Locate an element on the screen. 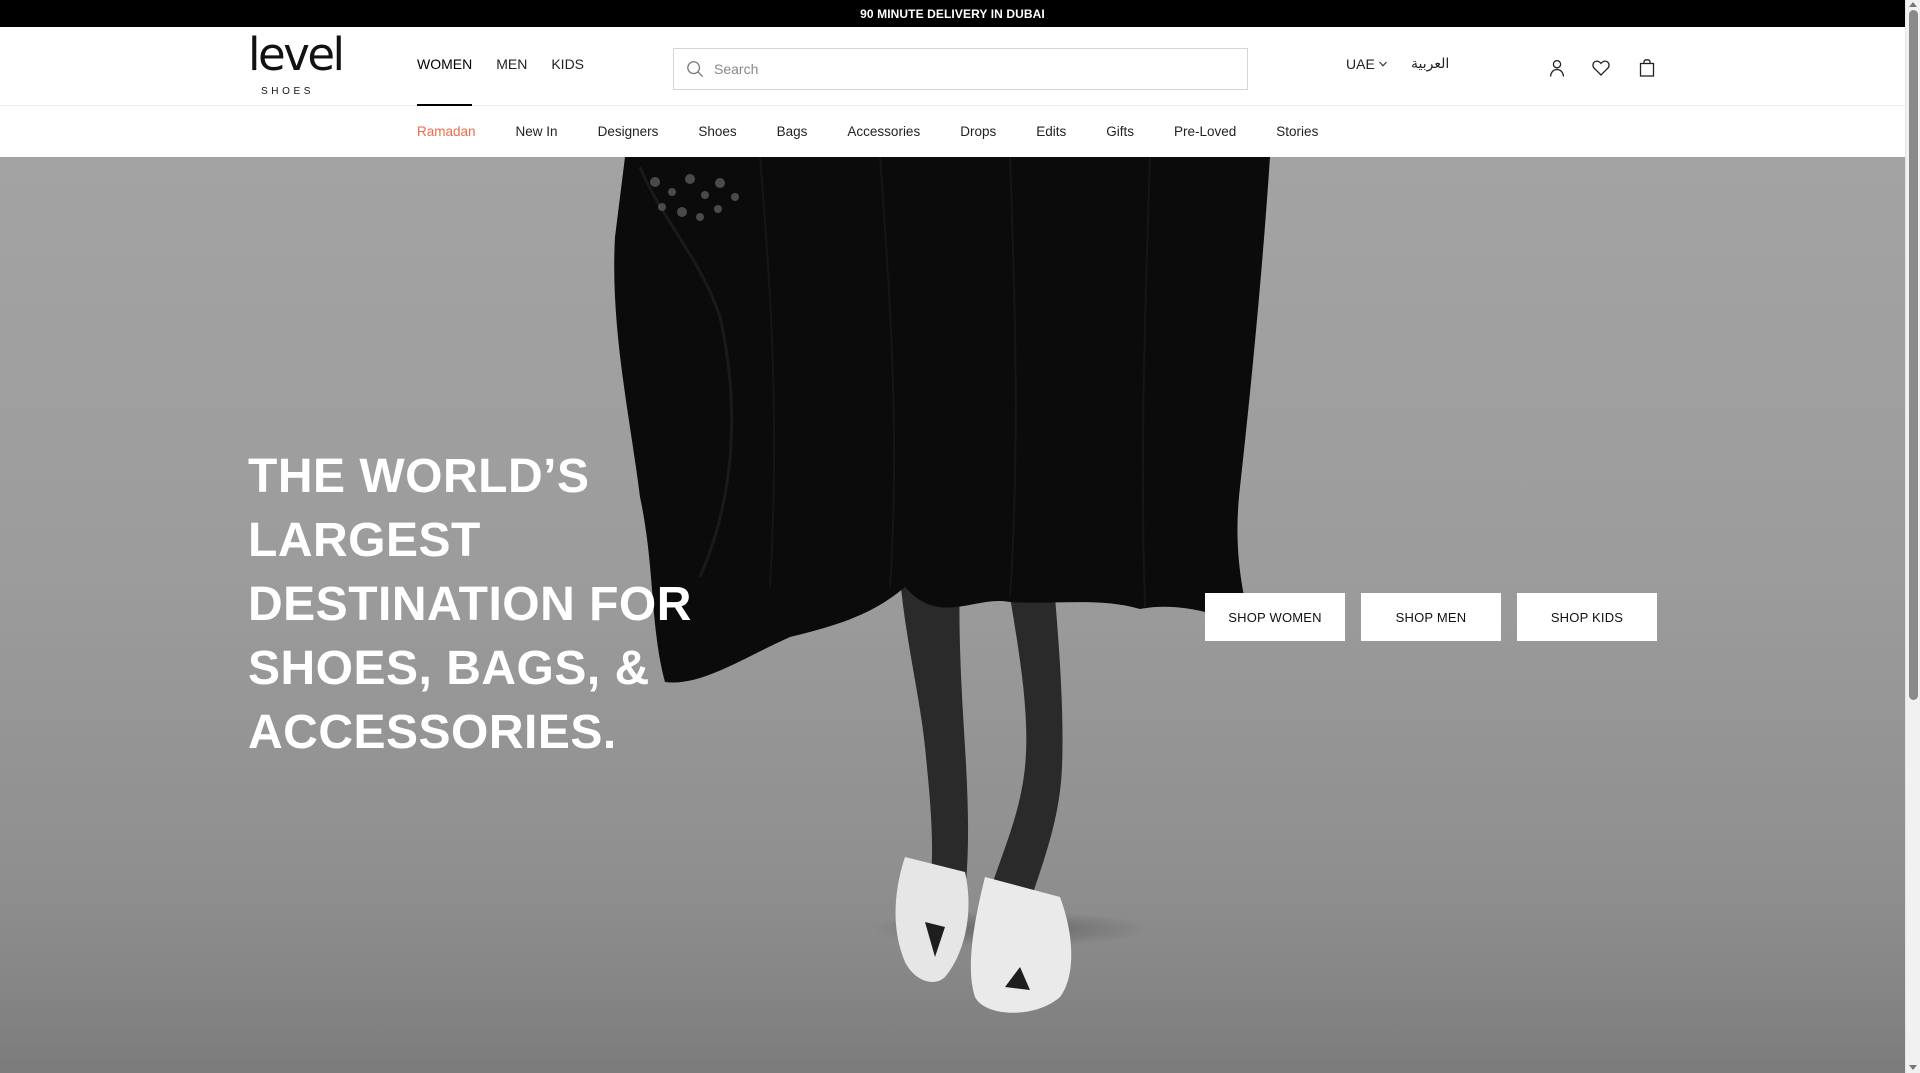  wishlist-heart-icon is located at coordinates (1601, 68).